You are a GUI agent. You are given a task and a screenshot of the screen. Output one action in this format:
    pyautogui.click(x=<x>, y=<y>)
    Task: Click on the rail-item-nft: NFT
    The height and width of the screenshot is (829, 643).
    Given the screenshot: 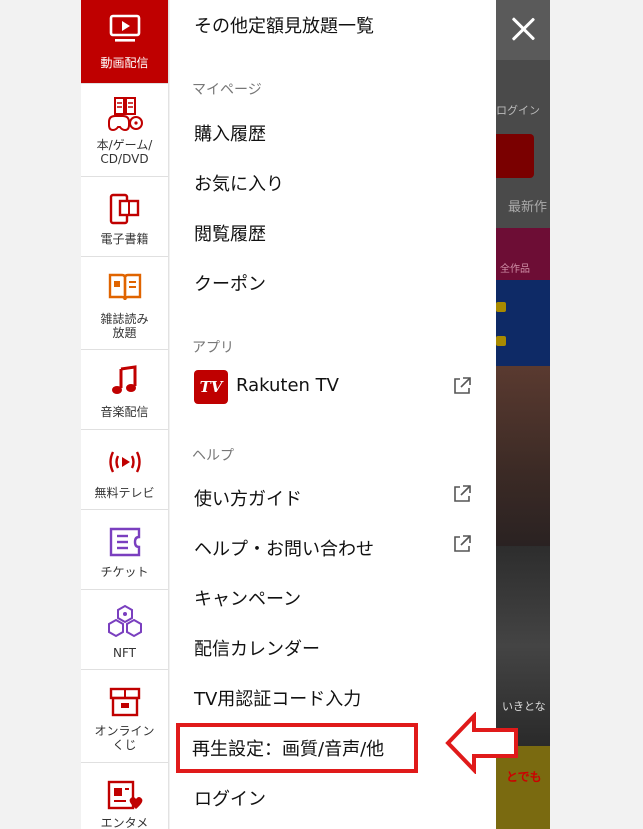 What is the action you would take?
    pyautogui.click(x=124, y=630)
    